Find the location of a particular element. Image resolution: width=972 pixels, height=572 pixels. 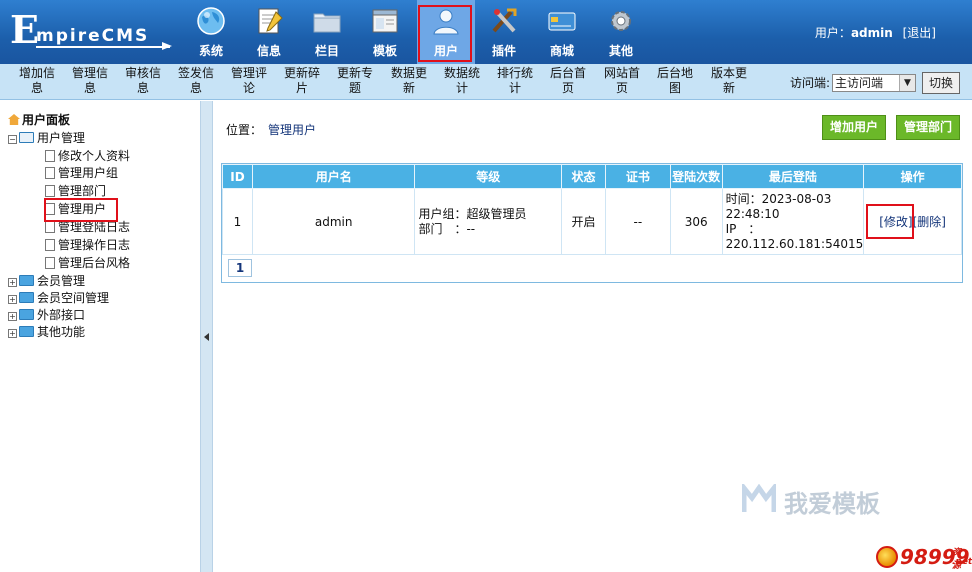

sidebar-group-other-functions: + 其他功能 is located at coordinates (46, 332).